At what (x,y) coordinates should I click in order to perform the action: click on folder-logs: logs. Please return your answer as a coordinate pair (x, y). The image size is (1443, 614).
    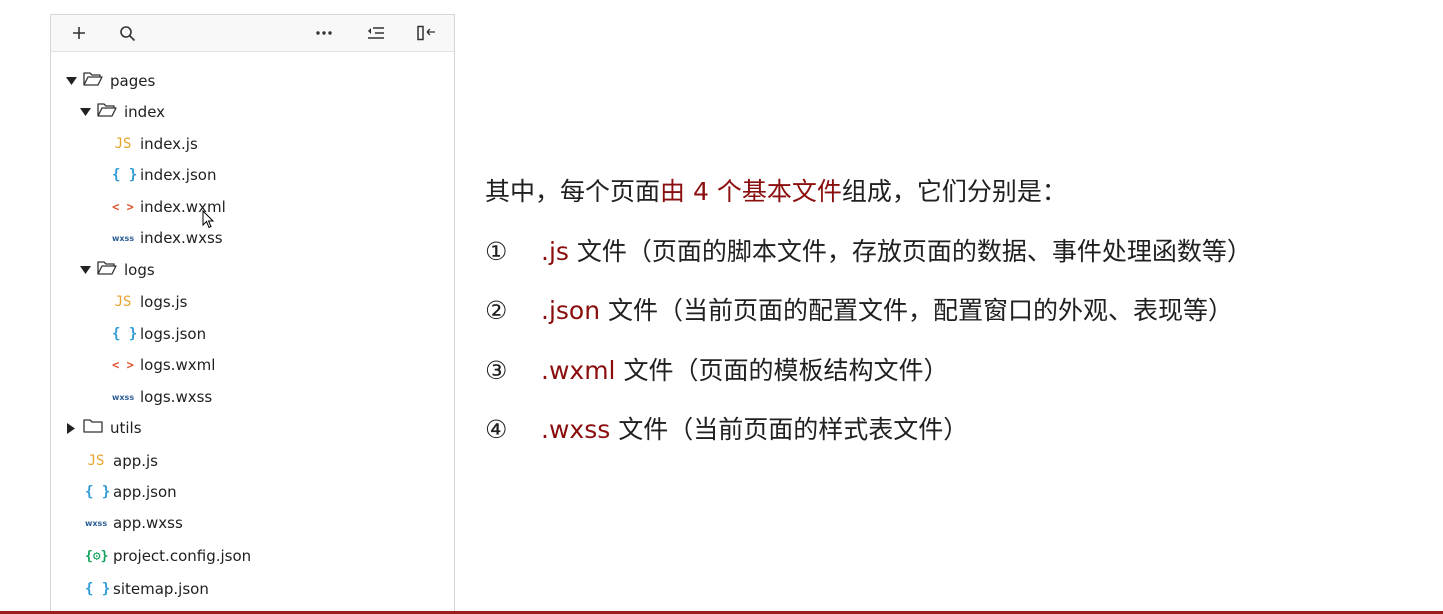
    Looking at the image, I should click on (117, 270).